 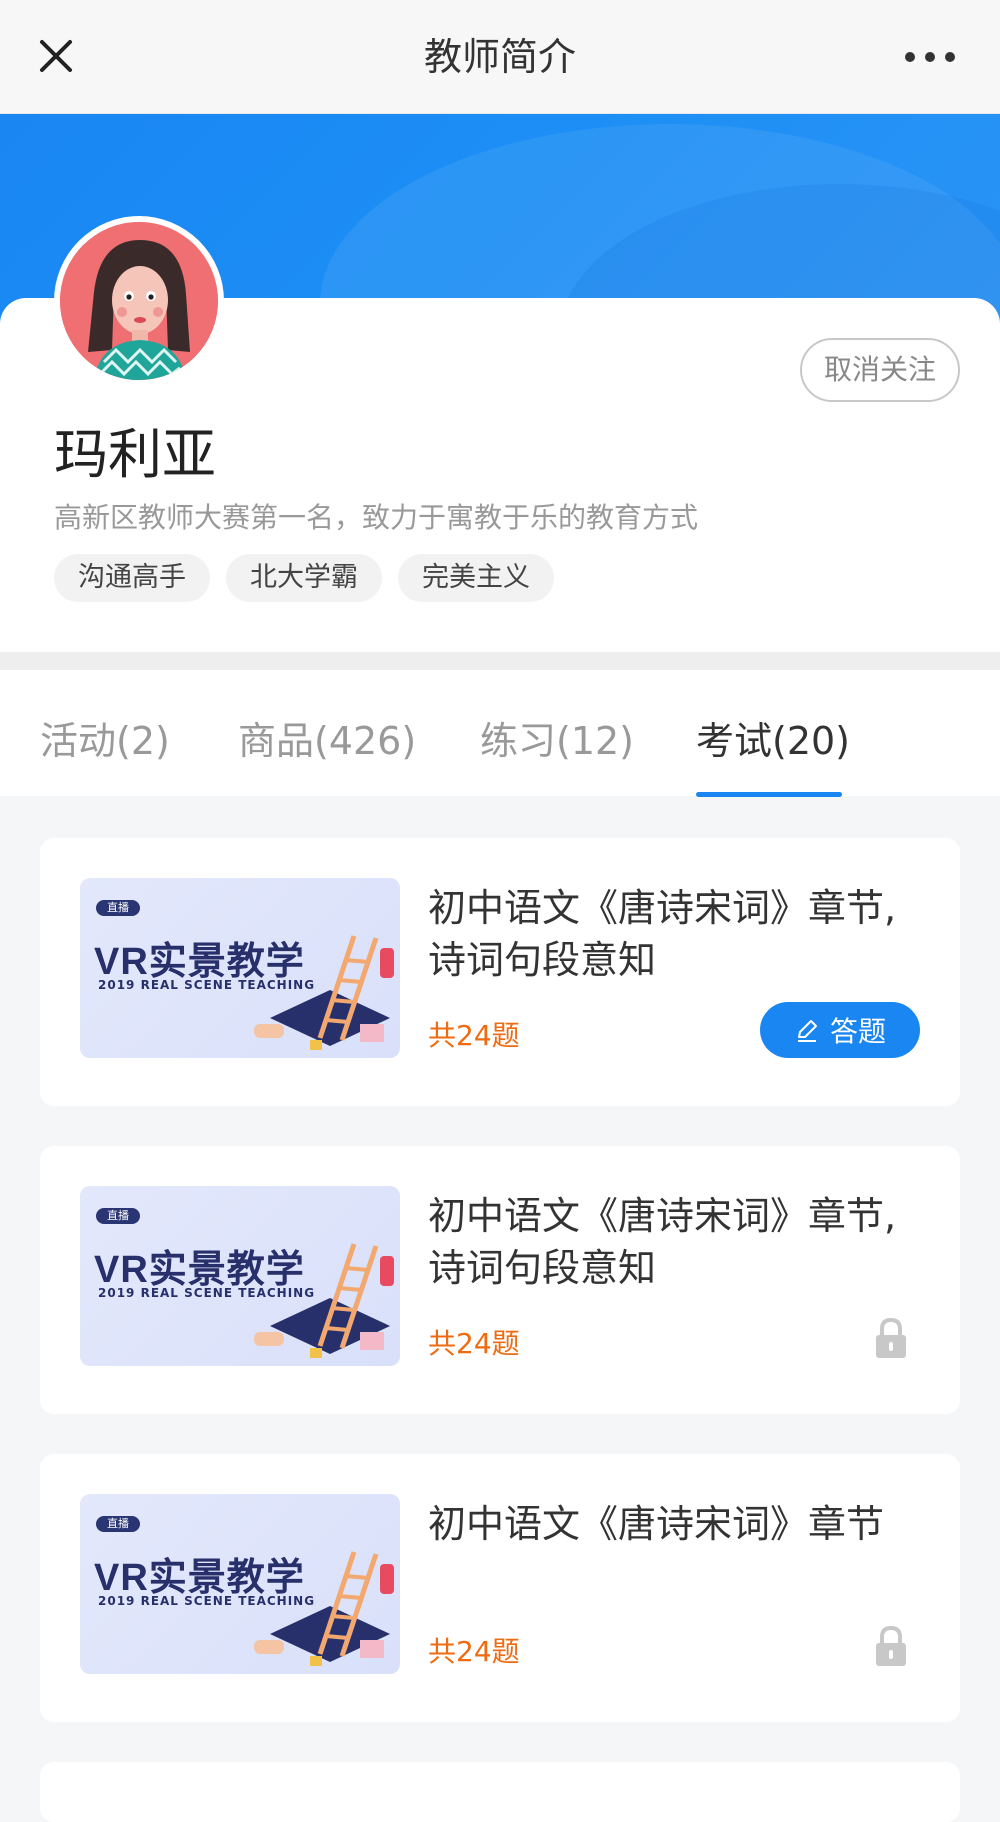 What do you see at coordinates (807, 1031) in the screenshot?
I see `edit-pencil-icon` at bounding box center [807, 1031].